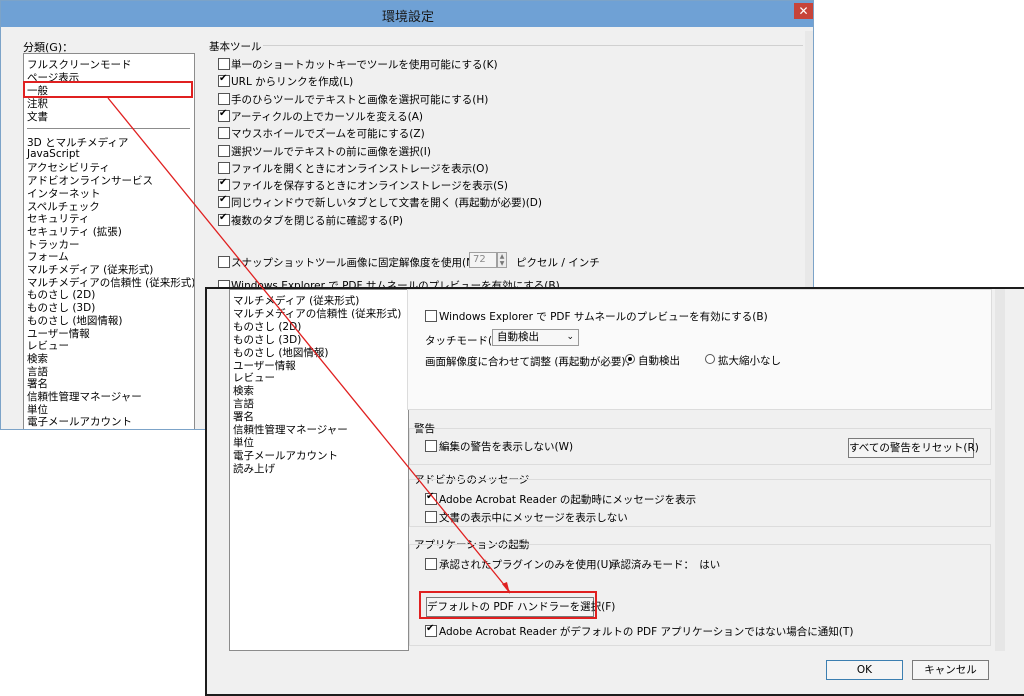 The width and height of the screenshot is (1024, 696). I want to click on arrow-head, so click(506, 588).